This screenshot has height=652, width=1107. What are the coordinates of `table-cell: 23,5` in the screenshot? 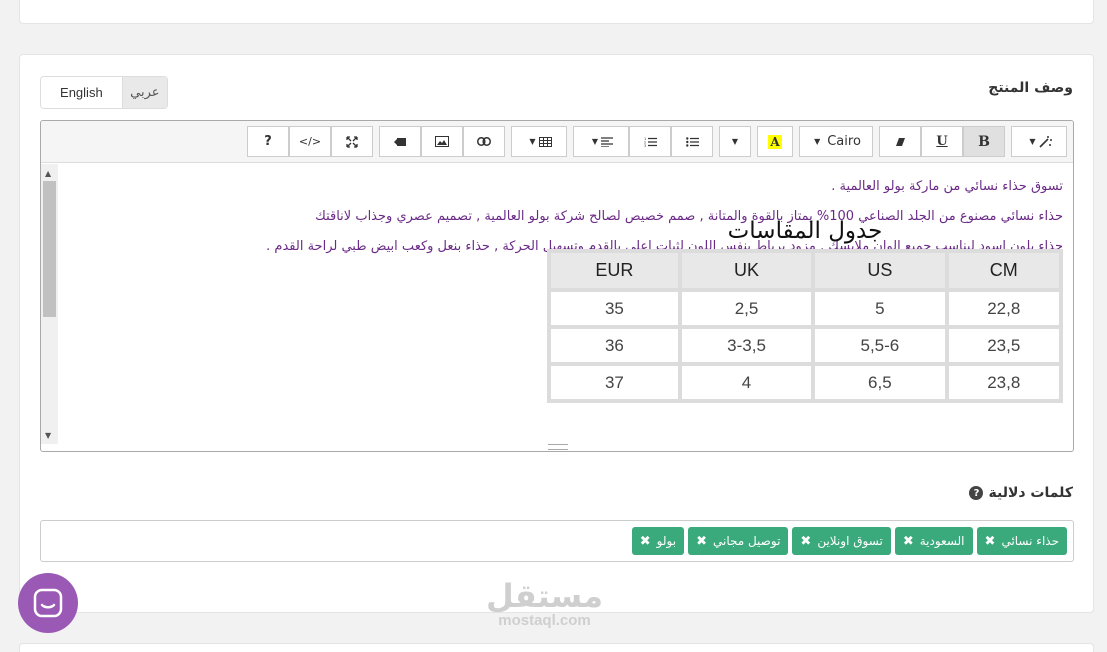 It's located at (1003, 345).